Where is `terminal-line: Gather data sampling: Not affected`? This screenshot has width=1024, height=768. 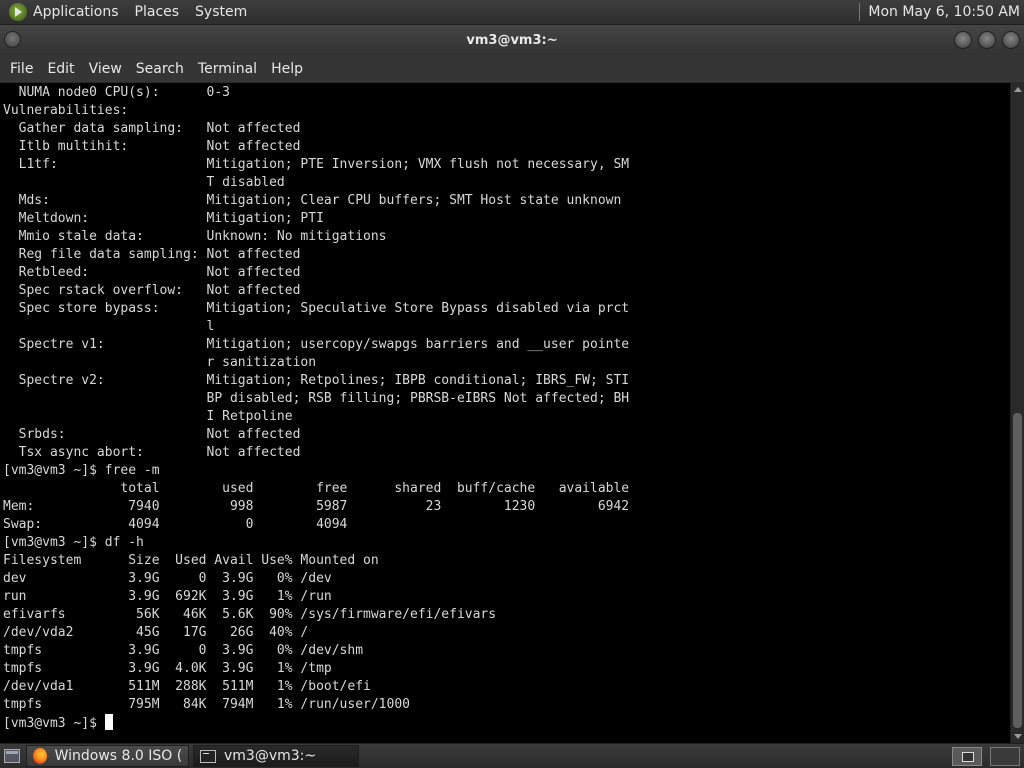 terminal-line: Gather data sampling: Not affected is located at coordinates (152, 128).